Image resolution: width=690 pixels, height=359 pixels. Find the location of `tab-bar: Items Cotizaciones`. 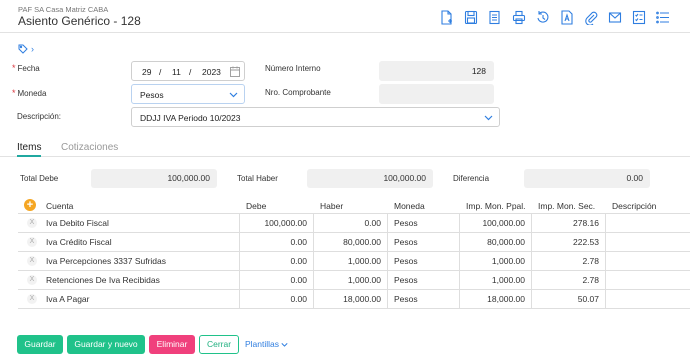

tab-bar: Items Cotizaciones is located at coordinates (345, 148).